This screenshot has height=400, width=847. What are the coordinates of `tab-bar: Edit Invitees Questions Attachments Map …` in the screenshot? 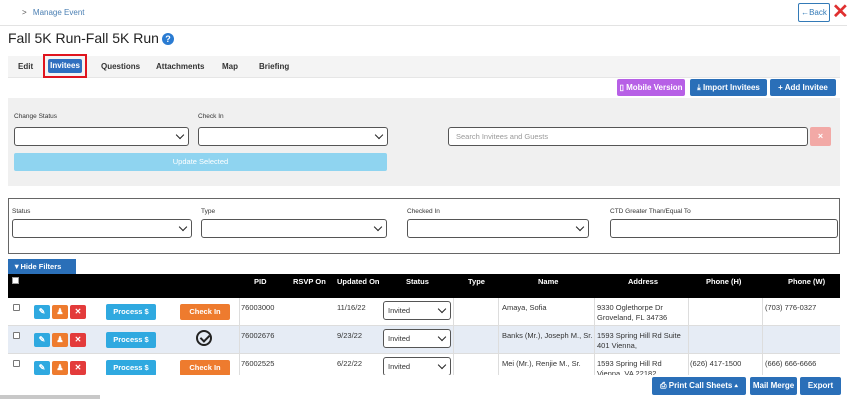 It's located at (424, 66).